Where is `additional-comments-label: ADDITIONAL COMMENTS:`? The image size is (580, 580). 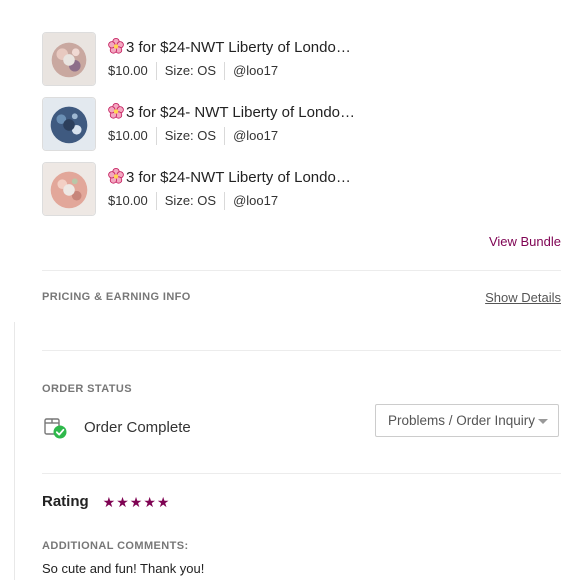
additional-comments-label: ADDITIONAL COMMENTS: is located at coordinates (115, 546).